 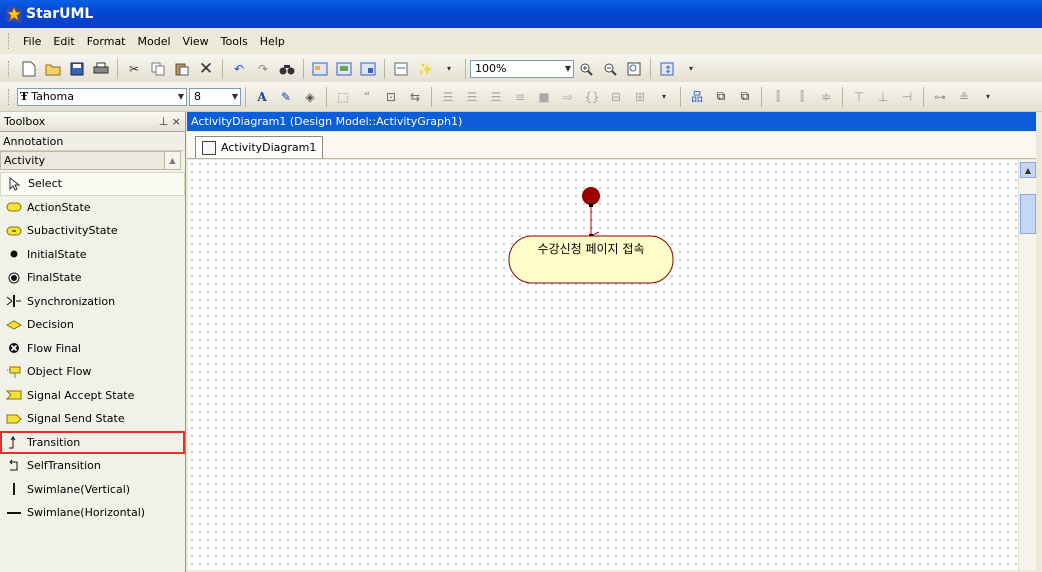 I want to click on tool-label: Select, so click(x=45, y=184).